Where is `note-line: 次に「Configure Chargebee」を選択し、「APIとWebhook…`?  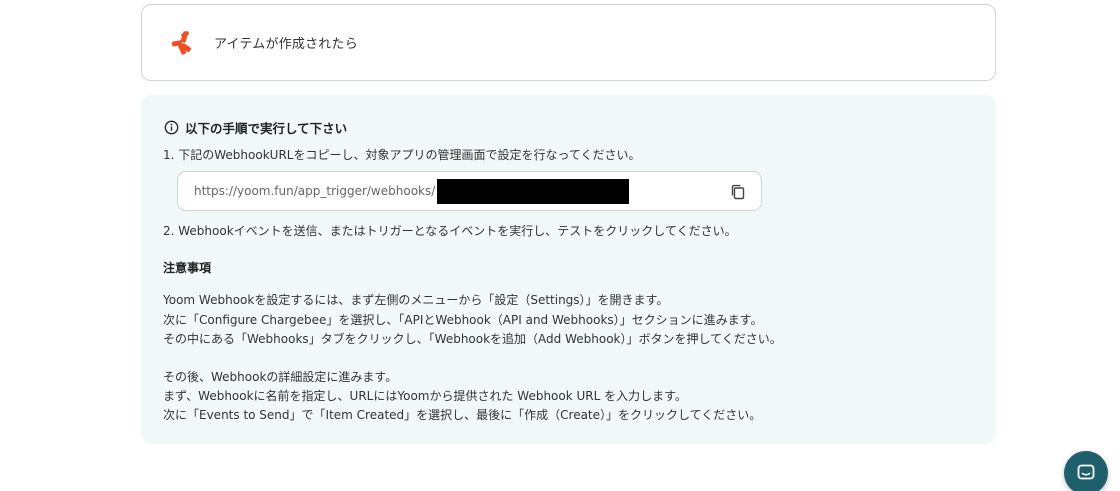 note-line: 次に「Configure Chargebee」を選択し、「APIとWebhook… is located at coordinates (463, 320).